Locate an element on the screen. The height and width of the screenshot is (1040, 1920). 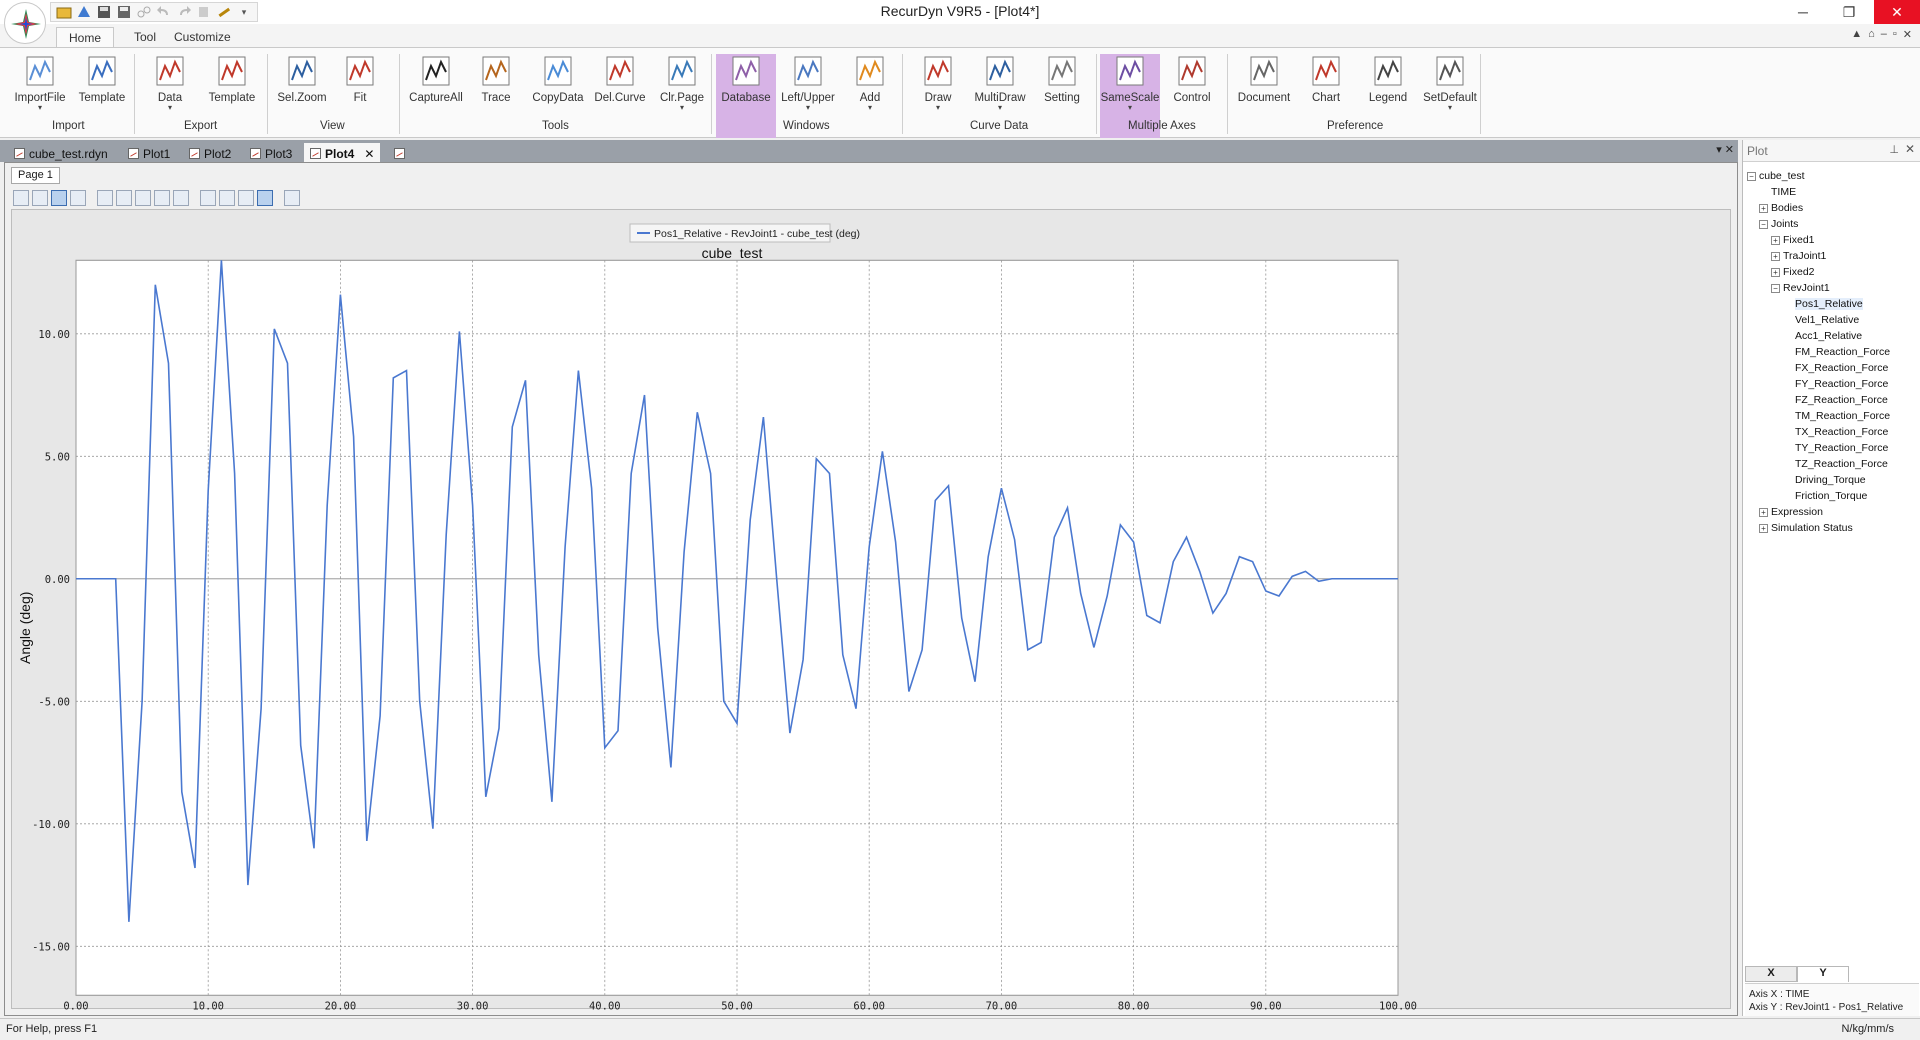
select-mode-icon is located at coordinates (59, 198).